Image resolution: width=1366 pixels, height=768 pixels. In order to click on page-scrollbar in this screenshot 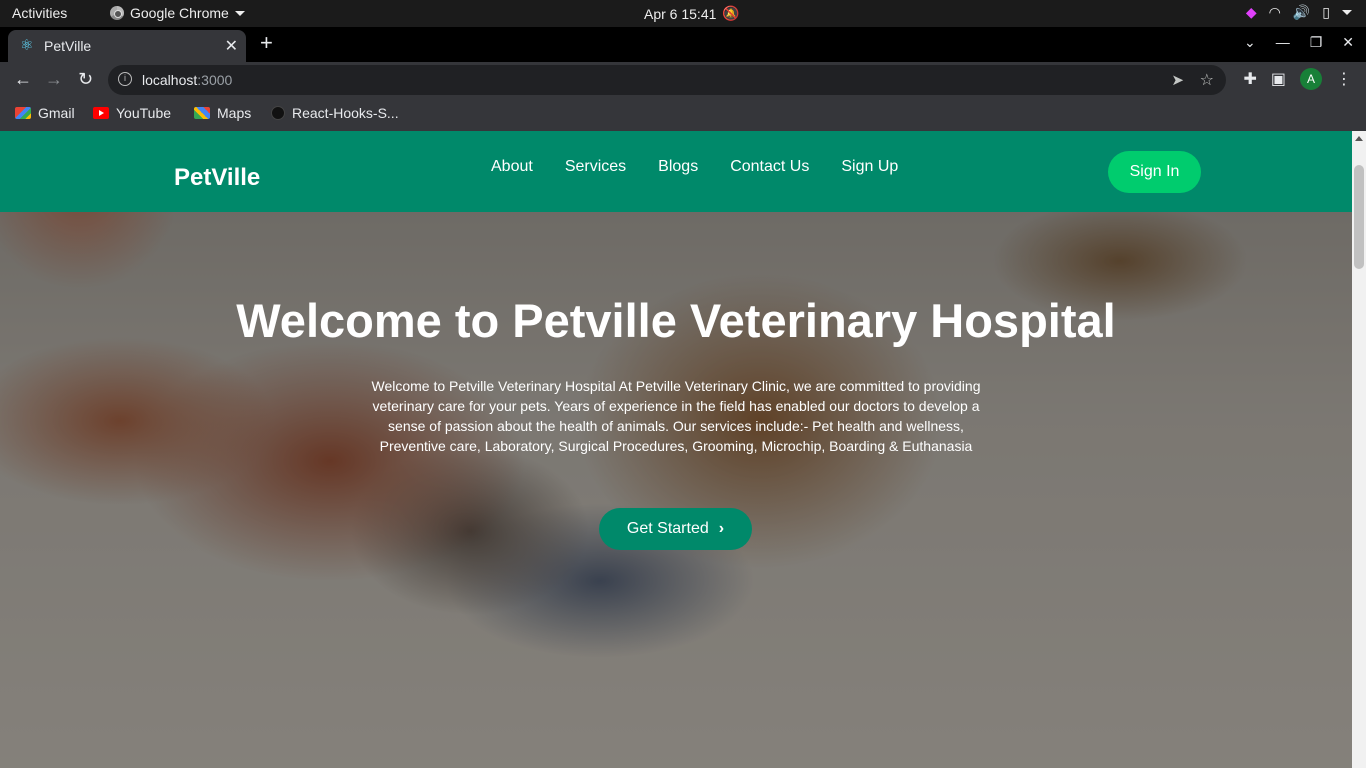, I will do `click(1359, 449)`.